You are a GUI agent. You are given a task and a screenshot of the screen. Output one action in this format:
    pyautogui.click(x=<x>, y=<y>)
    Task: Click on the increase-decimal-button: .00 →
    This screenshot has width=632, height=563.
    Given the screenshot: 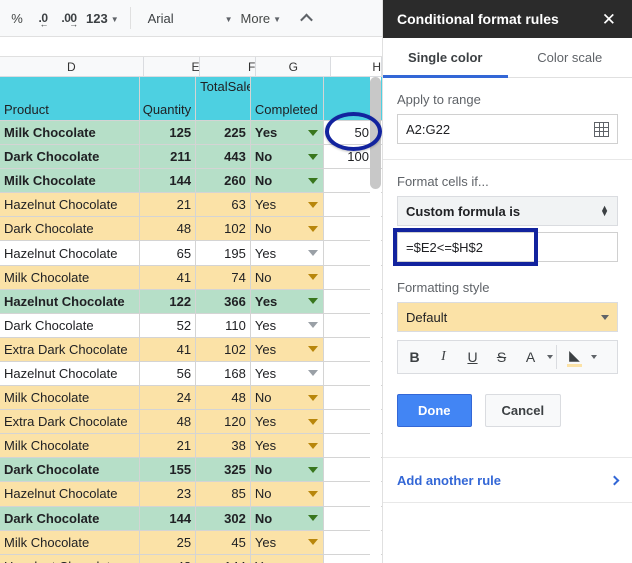 What is the action you would take?
    pyautogui.click(x=69, y=18)
    